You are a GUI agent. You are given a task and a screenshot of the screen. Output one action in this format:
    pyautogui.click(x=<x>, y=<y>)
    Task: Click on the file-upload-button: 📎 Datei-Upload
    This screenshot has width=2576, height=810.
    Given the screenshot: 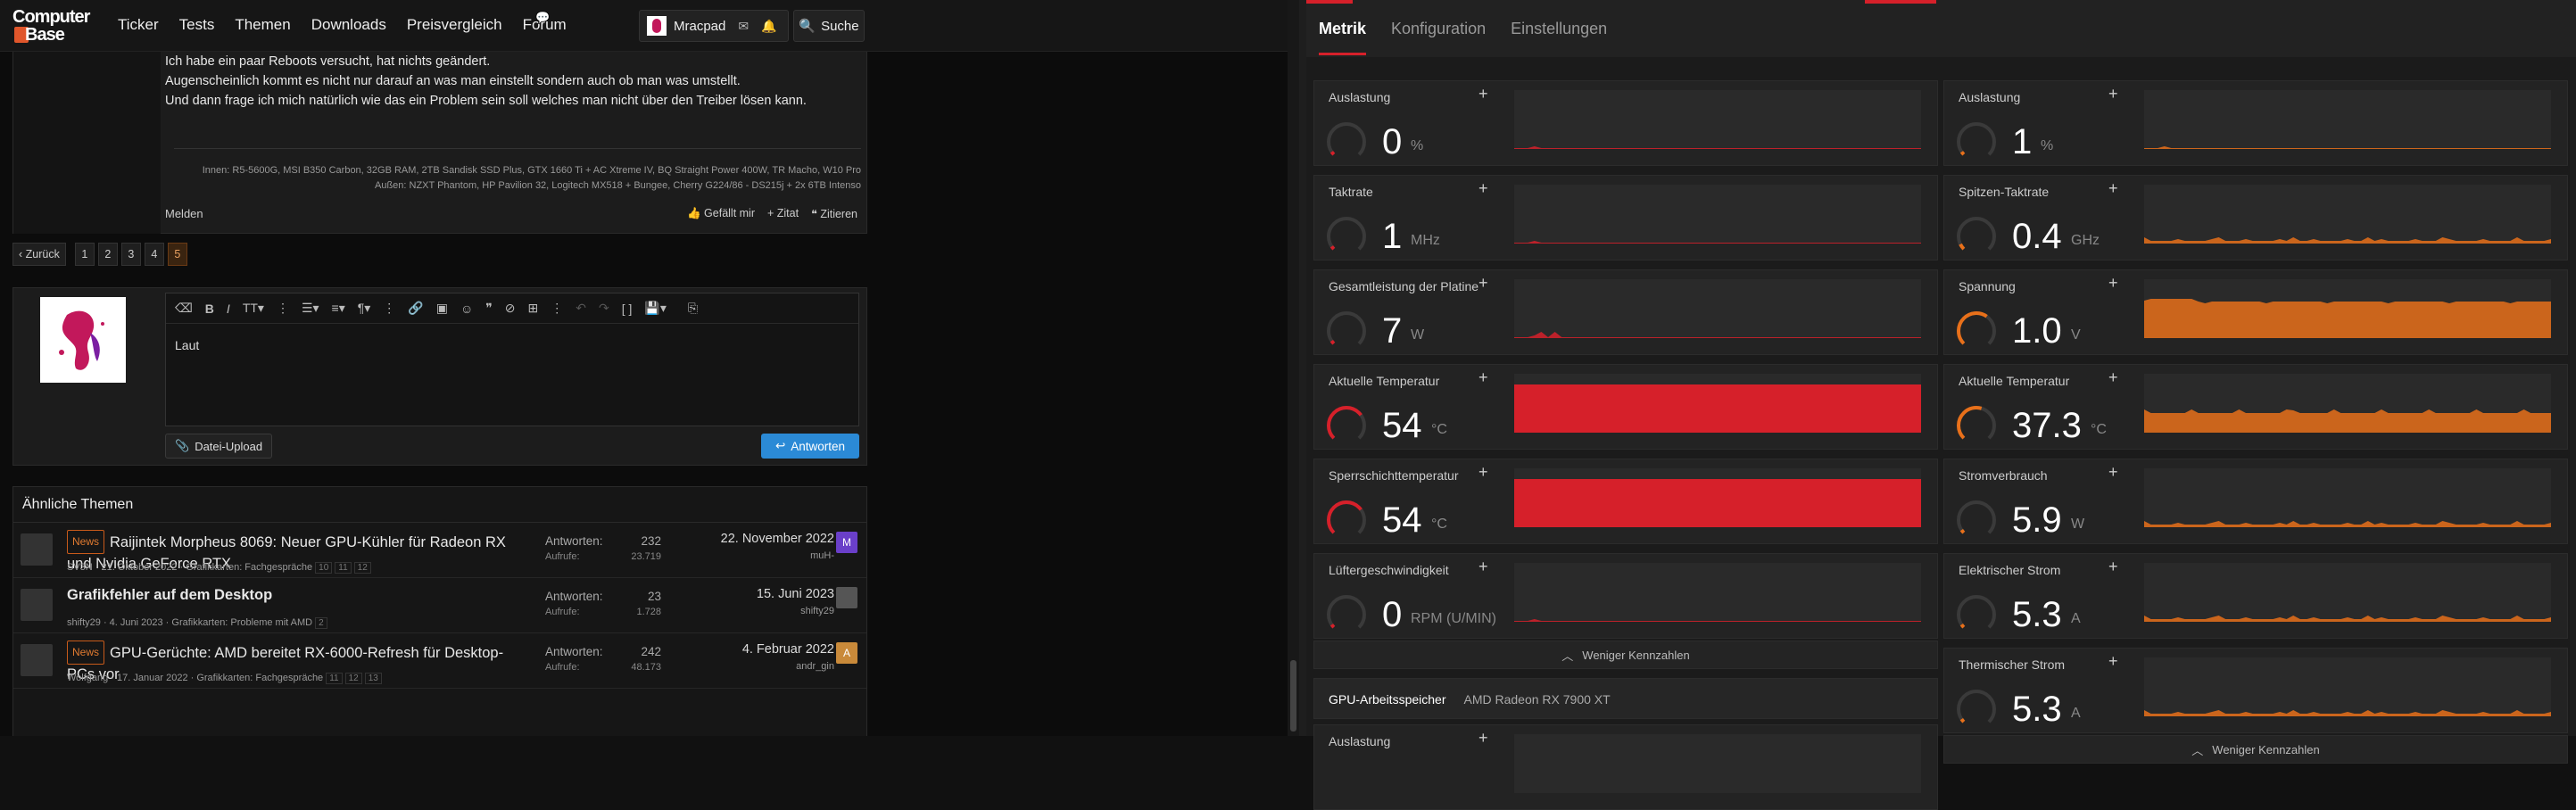 What is the action you would take?
    pyautogui.click(x=219, y=446)
    